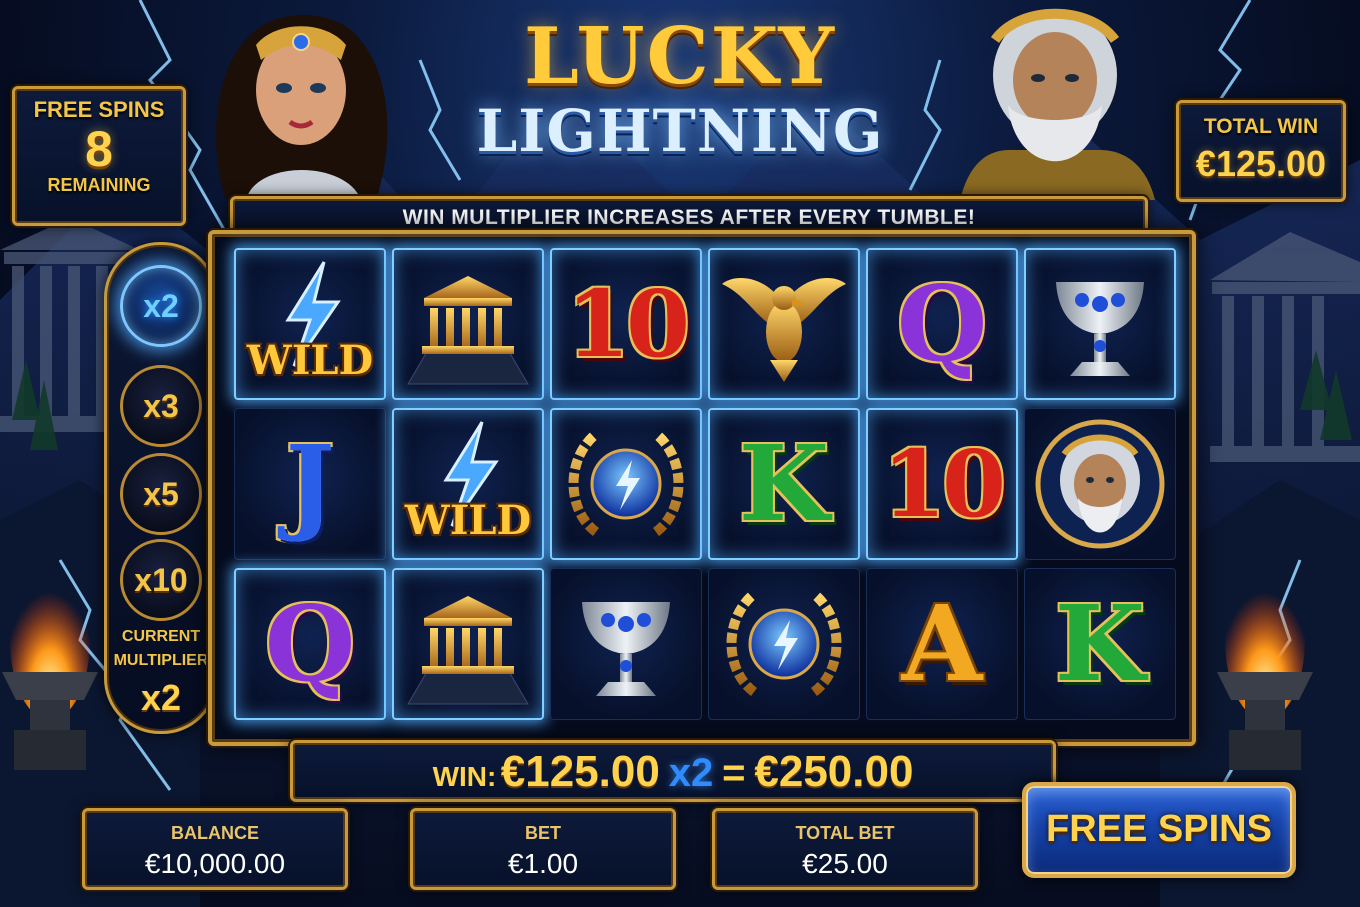 This screenshot has height=907, width=1360. I want to click on win-display: WIN: €125.00 x2 = €250.00, so click(673, 771).